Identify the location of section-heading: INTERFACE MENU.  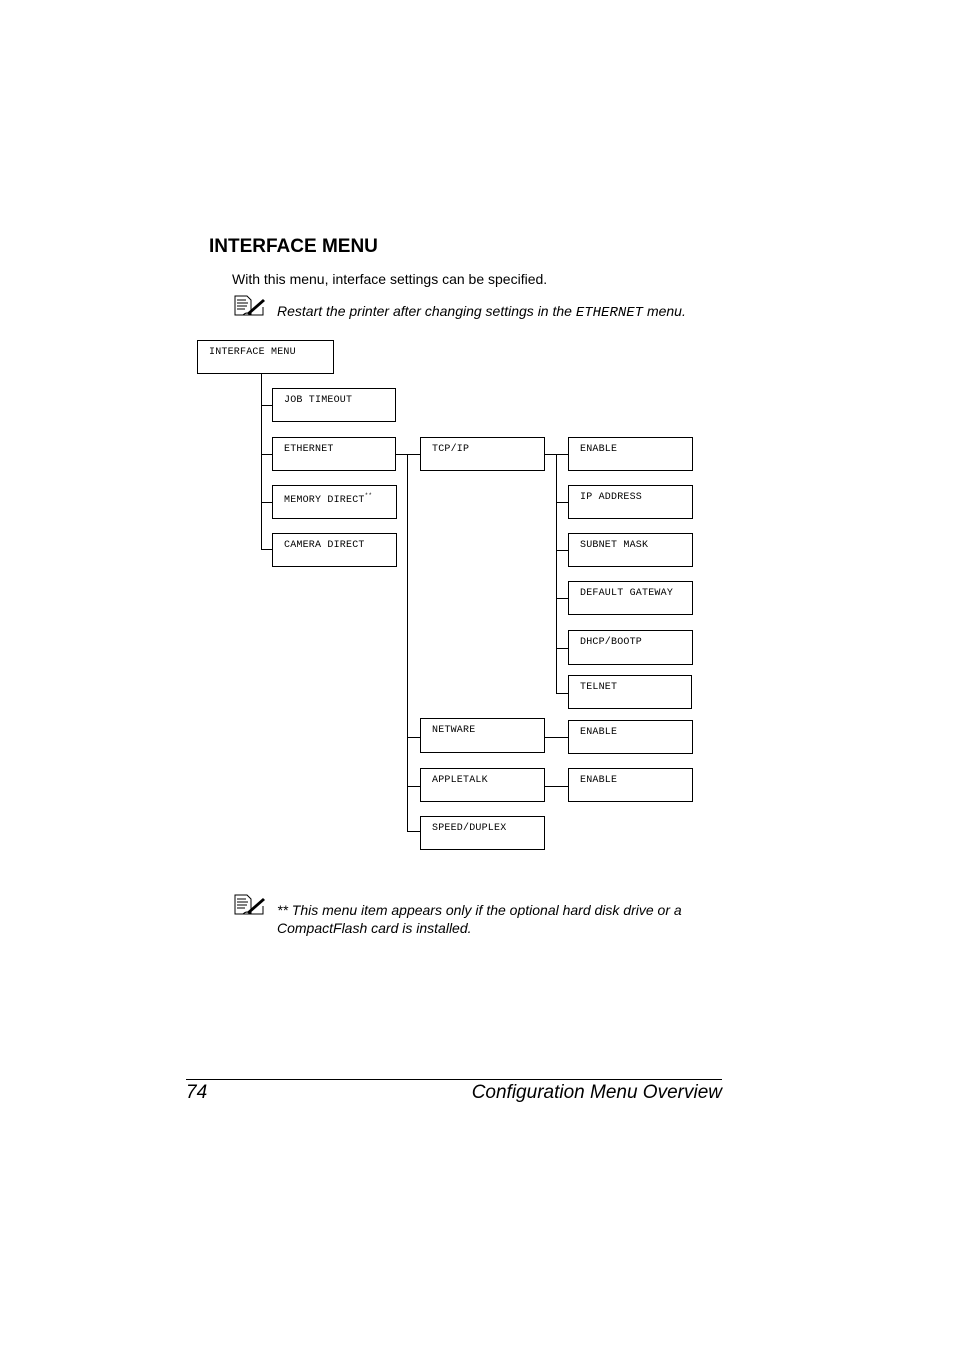
(293, 246).